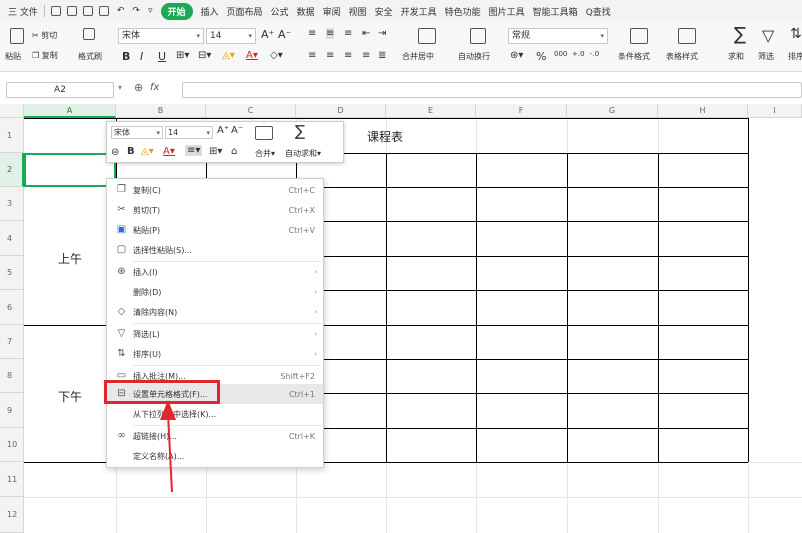  I want to click on mini-font-color-icon: A▾, so click(169, 151).